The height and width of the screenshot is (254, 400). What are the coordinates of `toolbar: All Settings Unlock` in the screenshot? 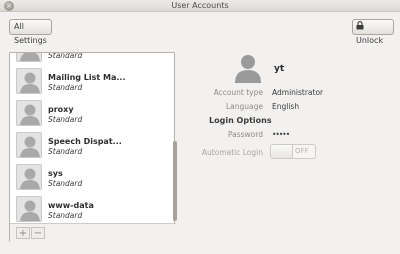 It's located at (200, 28).